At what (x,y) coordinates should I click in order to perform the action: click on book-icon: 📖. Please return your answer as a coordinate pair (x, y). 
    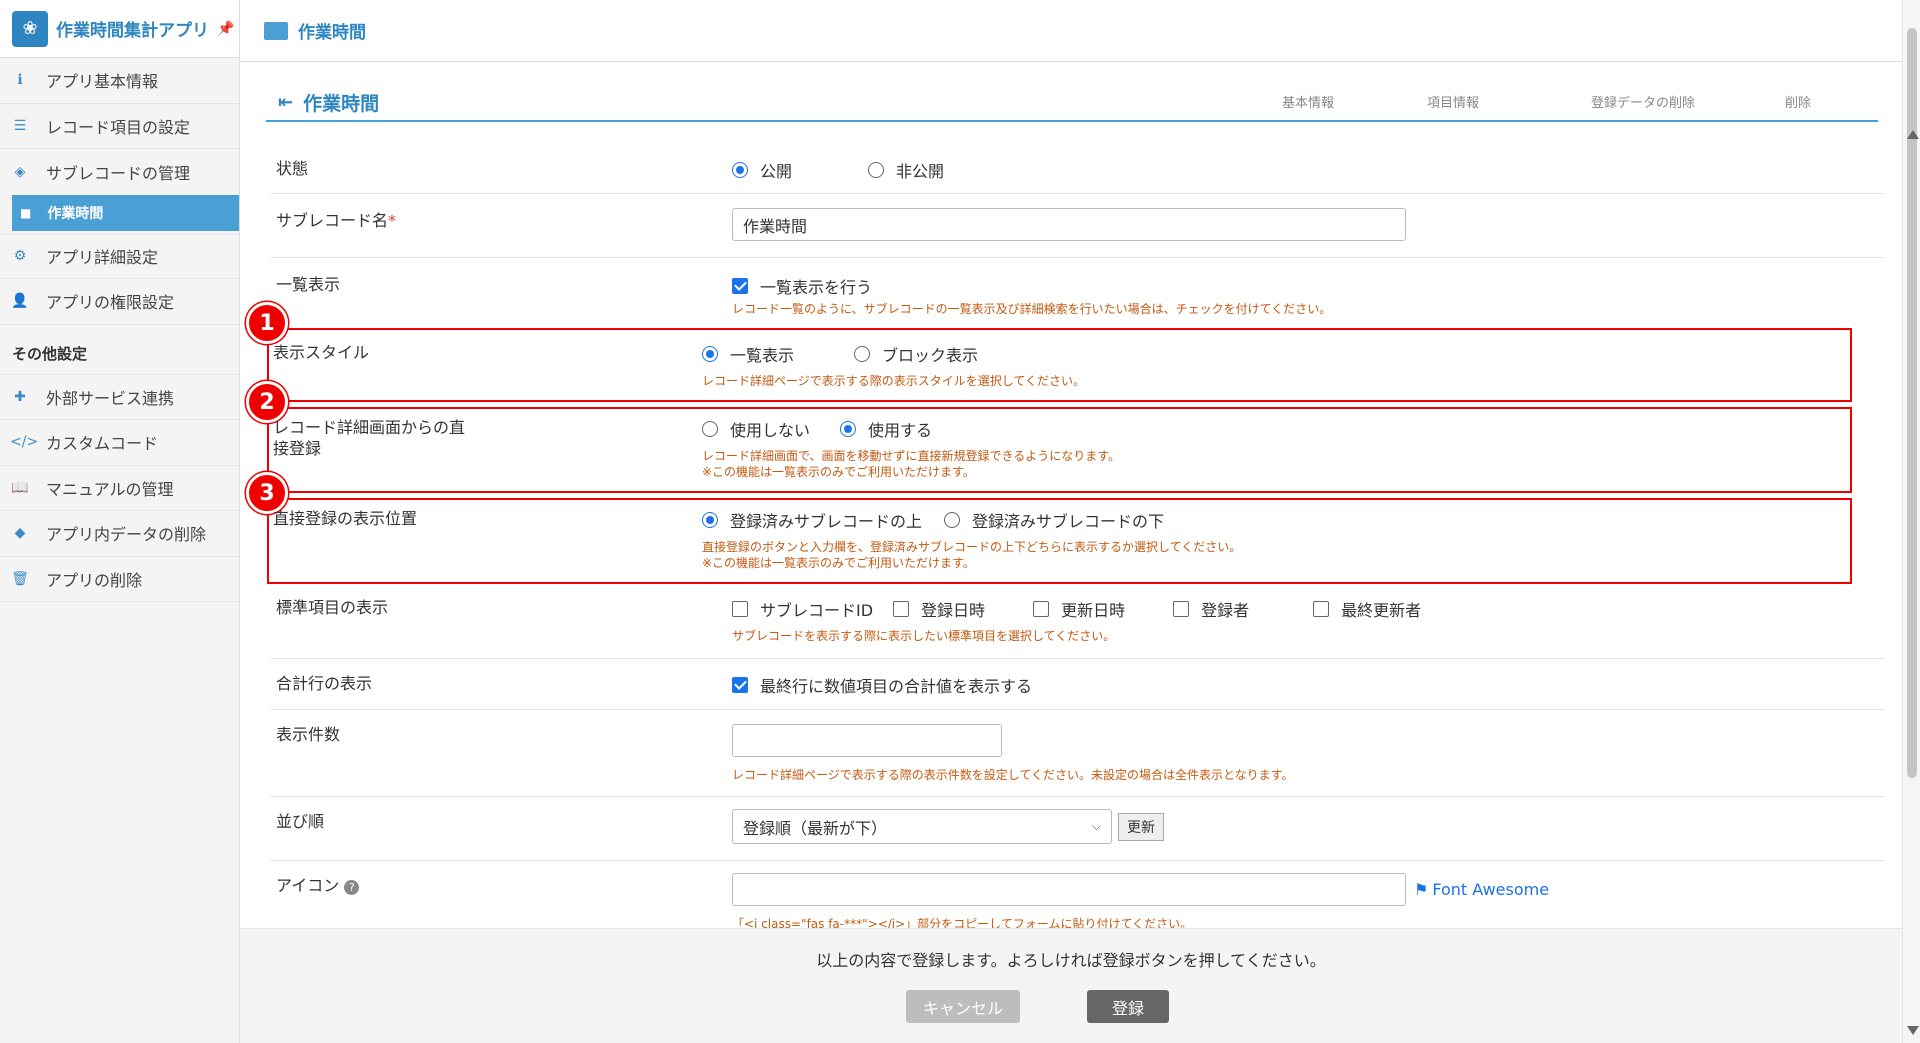
    Looking at the image, I should click on (20, 487).